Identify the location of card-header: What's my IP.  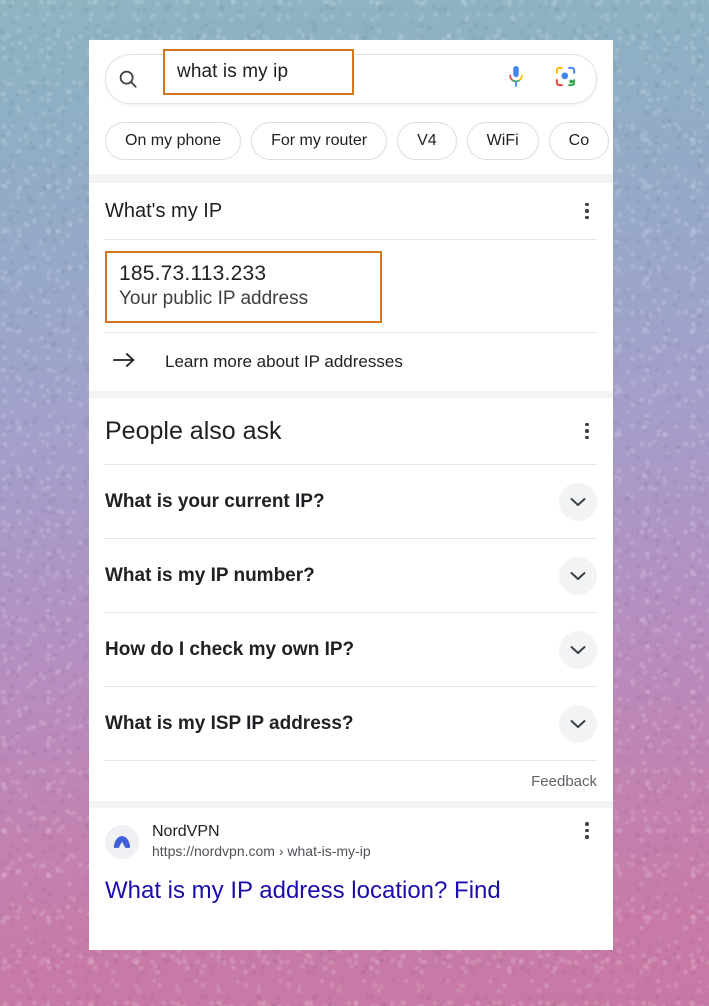
(351, 211).